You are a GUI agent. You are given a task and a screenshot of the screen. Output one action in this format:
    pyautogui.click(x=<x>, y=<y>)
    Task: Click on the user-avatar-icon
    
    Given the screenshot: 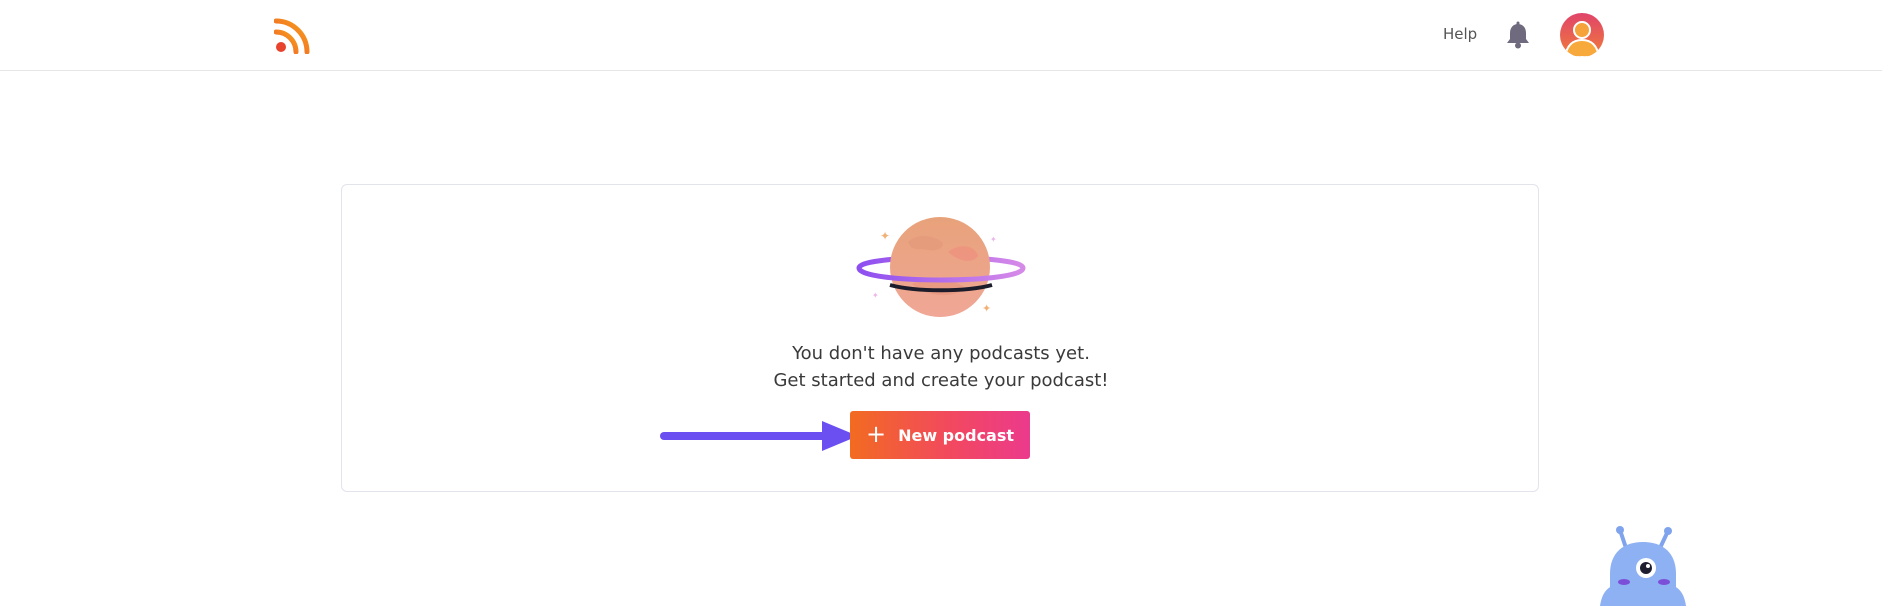 What is the action you would take?
    pyautogui.click(x=1582, y=35)
    